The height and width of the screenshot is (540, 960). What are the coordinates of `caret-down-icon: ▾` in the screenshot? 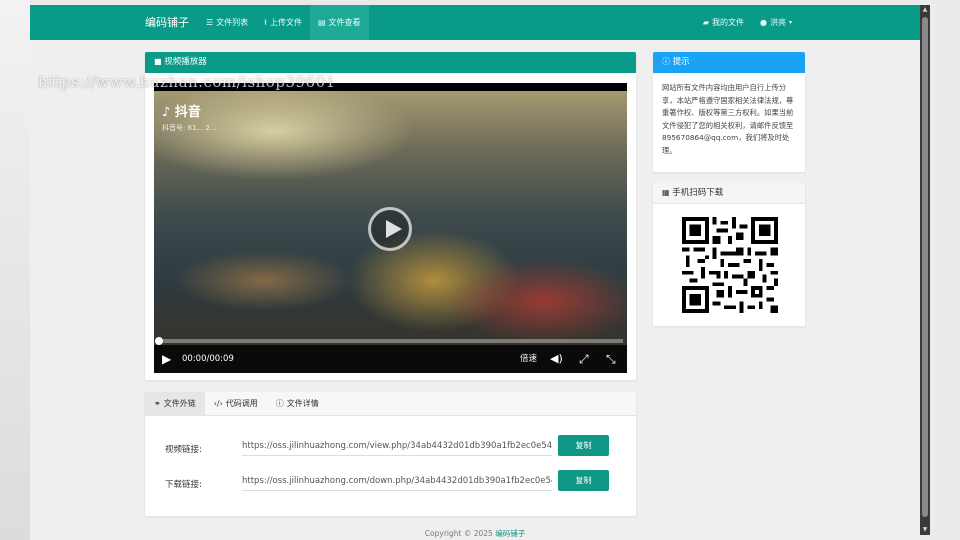 It's located at (790, 22).